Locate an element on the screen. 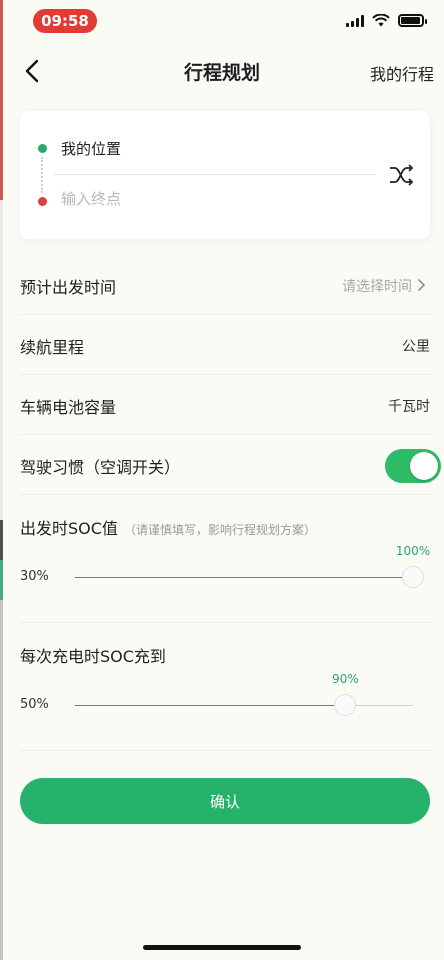 The height and width of the screenshot is (960, 444). soc-start-slider-thumb is located at coordinates (413, 577).